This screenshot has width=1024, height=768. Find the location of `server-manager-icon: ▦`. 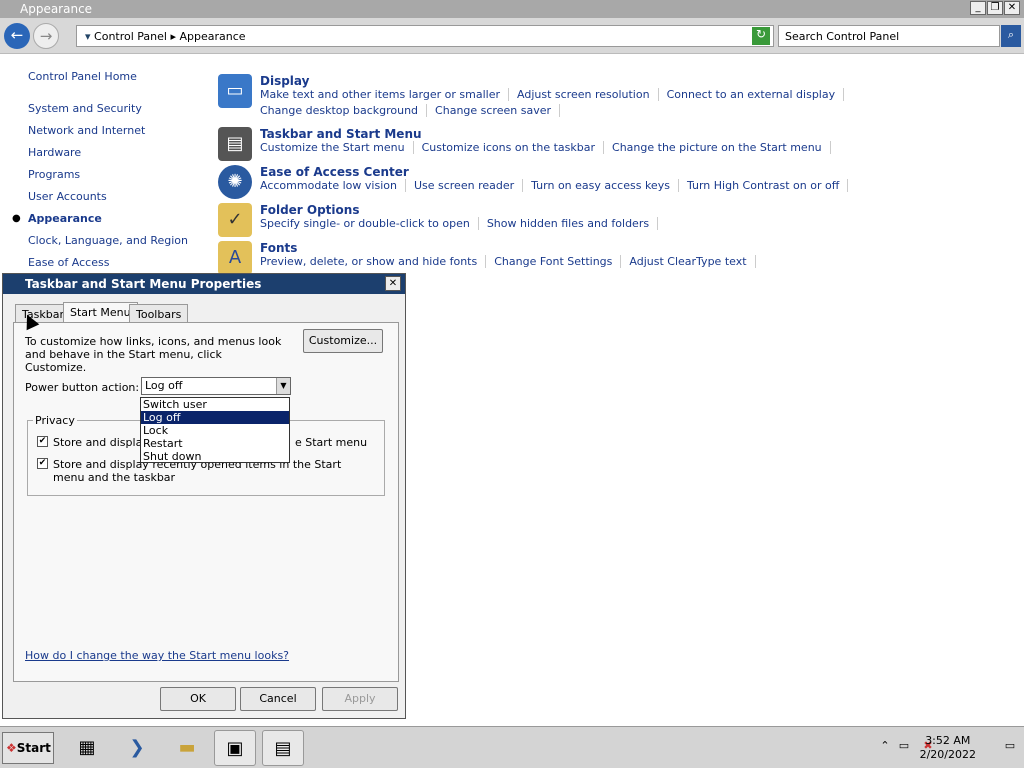

server-manager-icon: ▦ is located at coordinates (87, 748).